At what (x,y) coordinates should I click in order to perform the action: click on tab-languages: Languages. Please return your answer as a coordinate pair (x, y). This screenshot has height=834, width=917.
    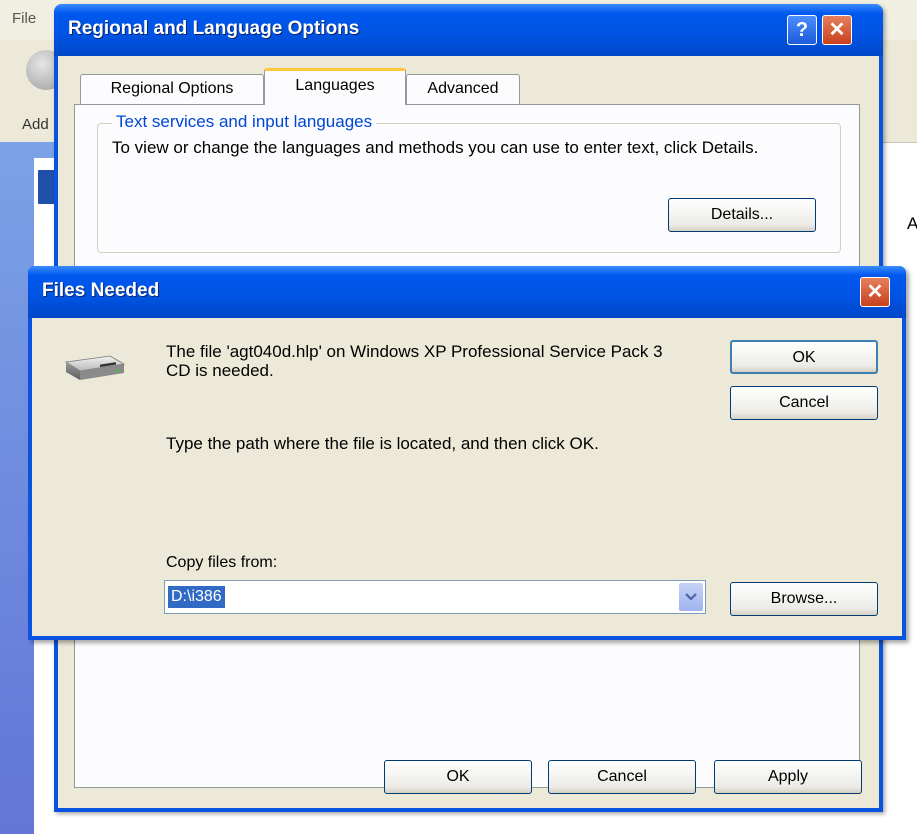
    Looking at the image, I should click on (335, 86).